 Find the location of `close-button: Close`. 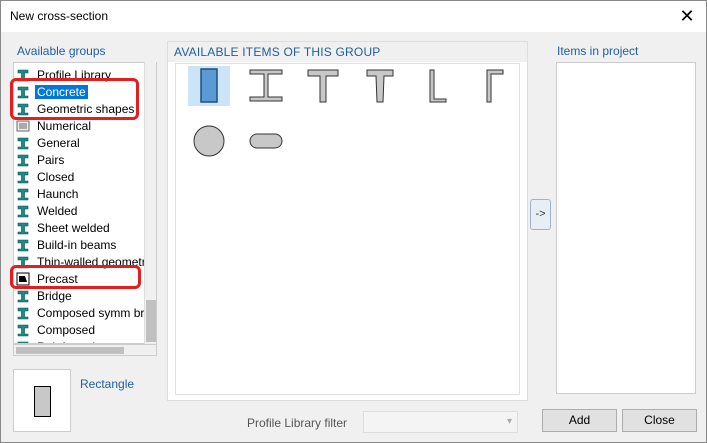

close-button: Close is located at coordinates (659, 420).